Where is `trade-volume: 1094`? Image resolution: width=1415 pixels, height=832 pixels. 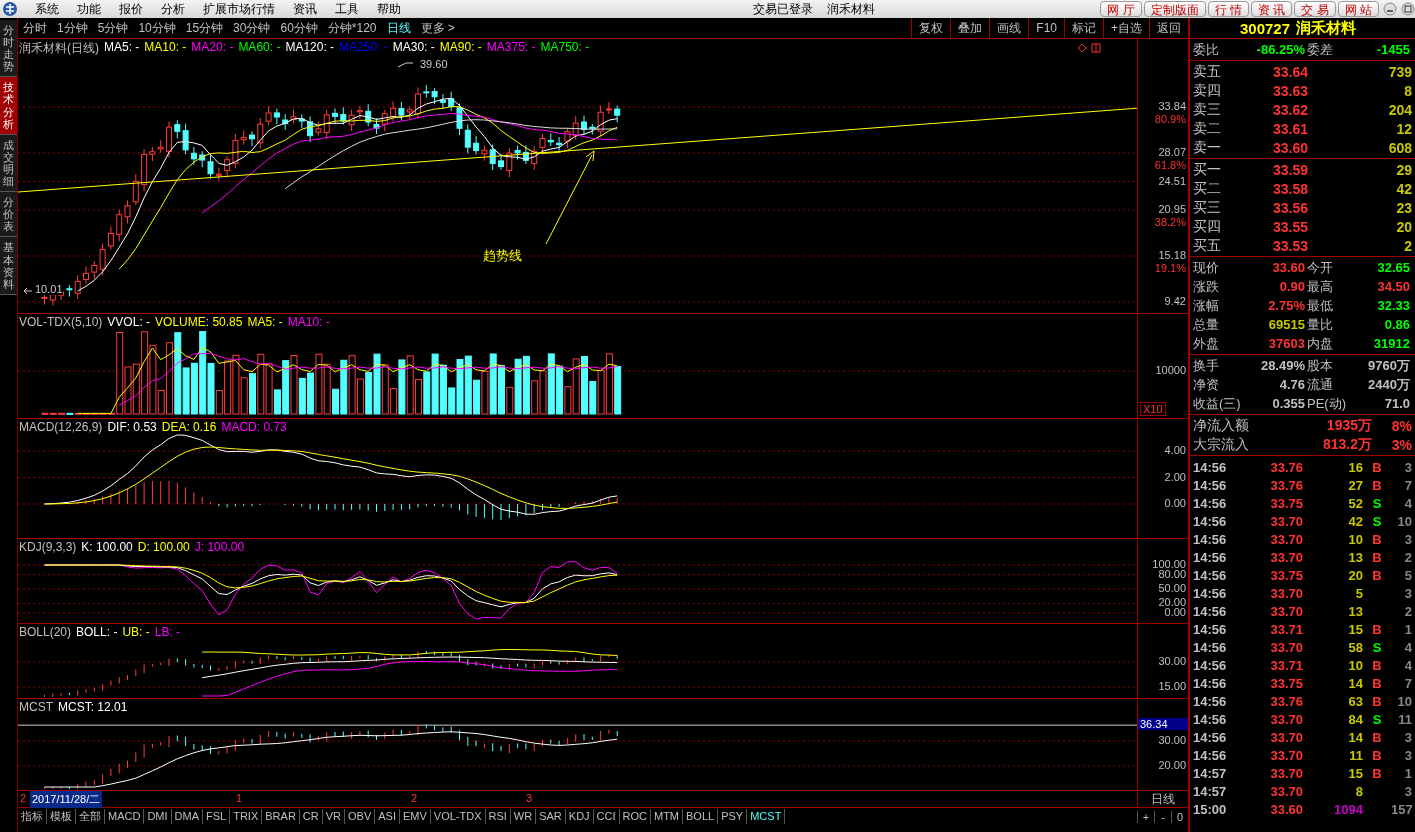 trade-volume: 1094 is located at coordinates (1348, 809).